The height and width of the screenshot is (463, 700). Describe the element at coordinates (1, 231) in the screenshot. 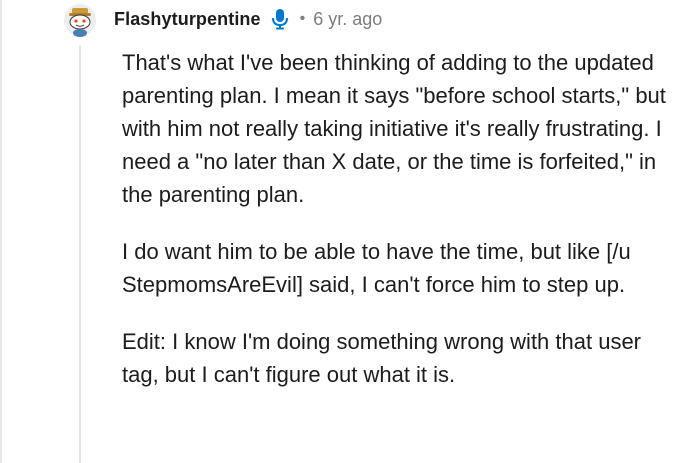

I see `thread-indent-line` at that location.